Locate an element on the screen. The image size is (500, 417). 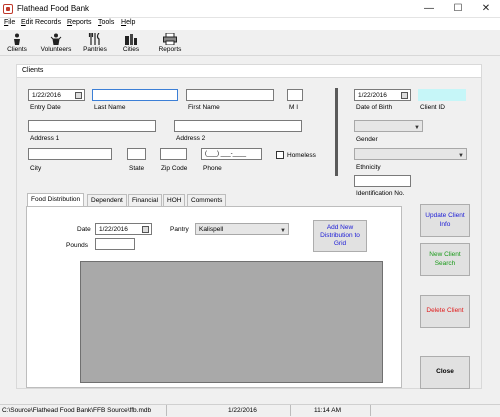
distribution-date-picker: 1/22/2016 is located at coordinates (123, 229).